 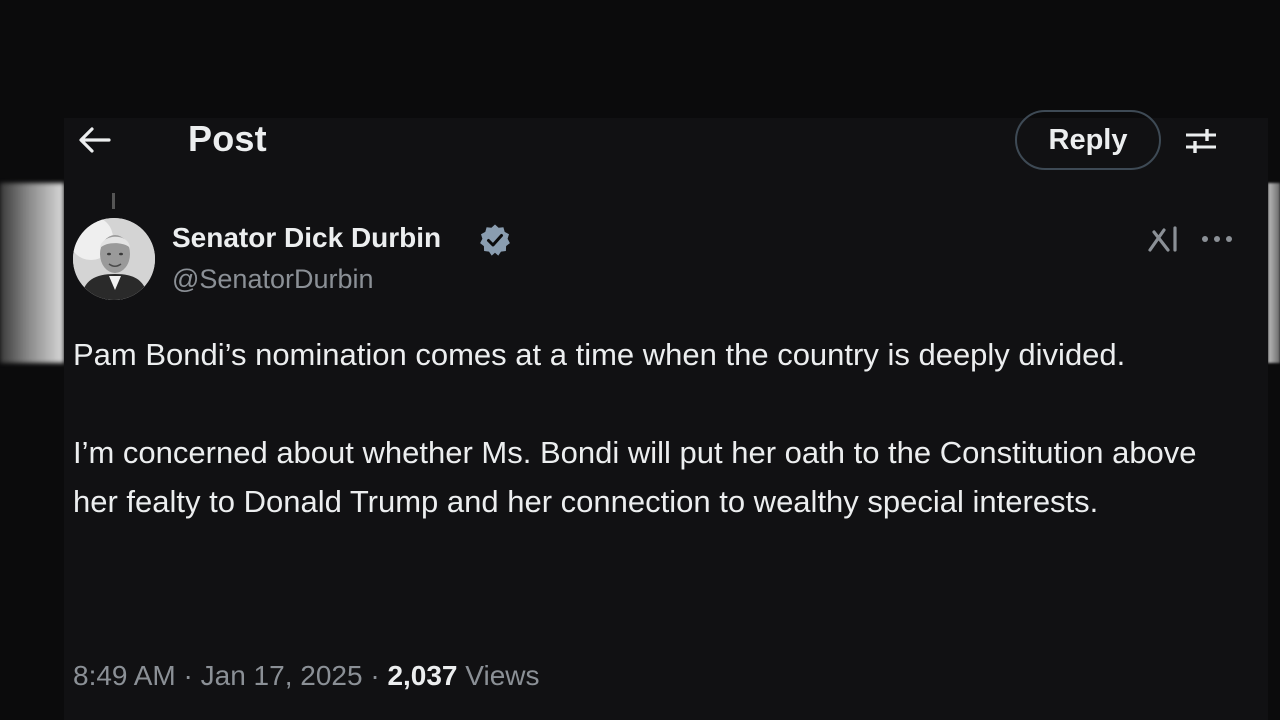 What do you see at coordinates (282, 675) in the screenshot?
I see `tweet-date: Jan 17, 2025` at bounding box center [282, 675].